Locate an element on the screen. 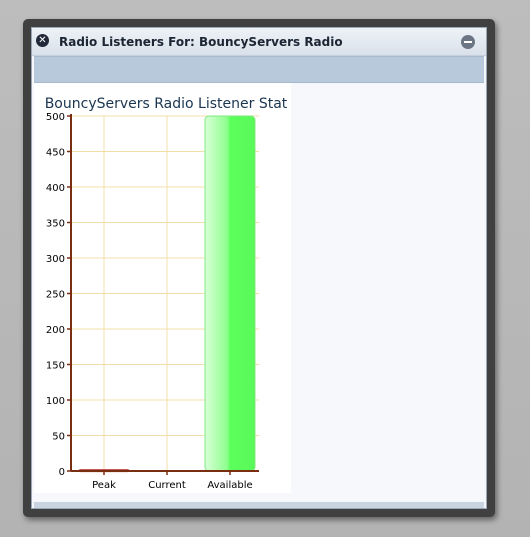  y-tick-label: 200 is located at coordinates (55, 330).